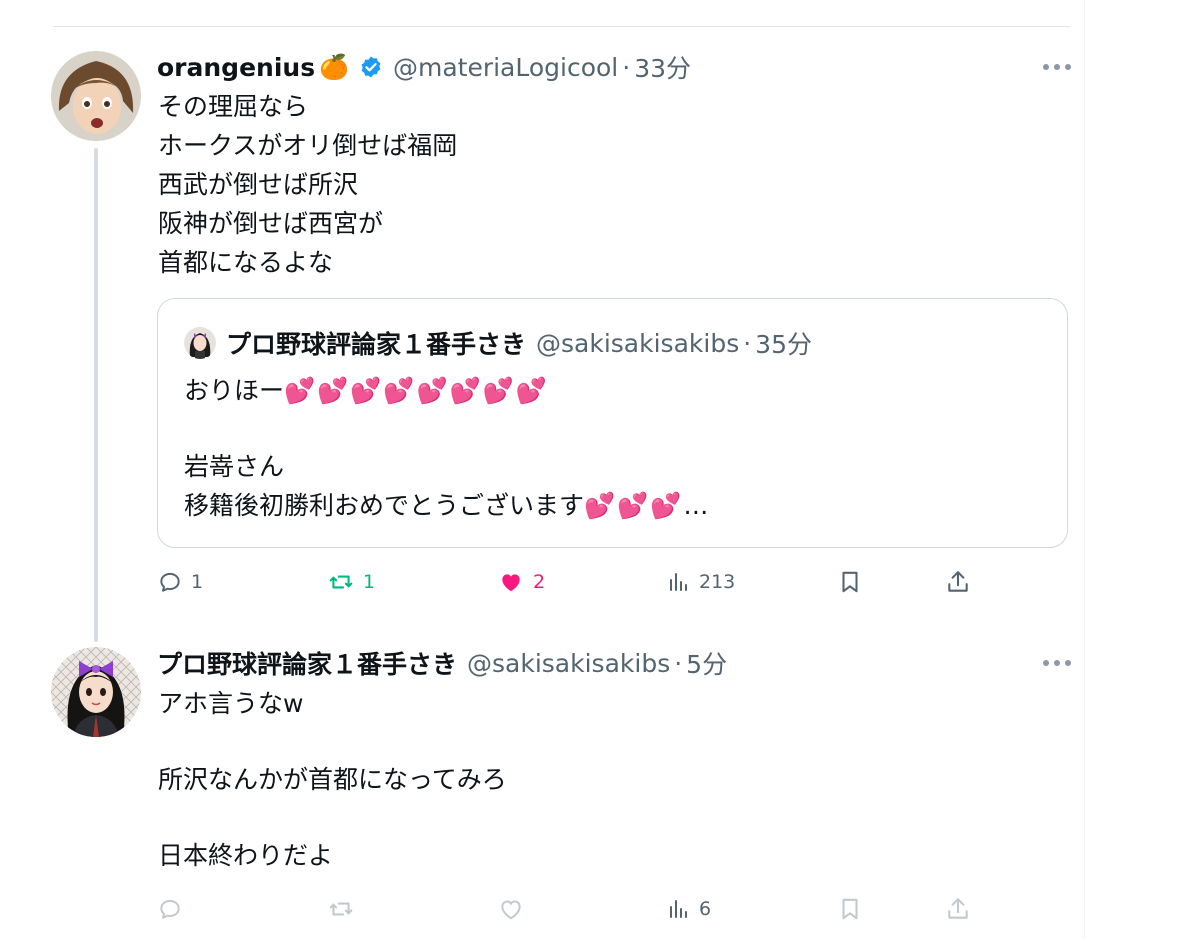 The height and width of the screenshot is (939, 1200). I want to click on tweet-header: orangenius 🍊 @materiaLogicool · 33分, so click(424, 67).